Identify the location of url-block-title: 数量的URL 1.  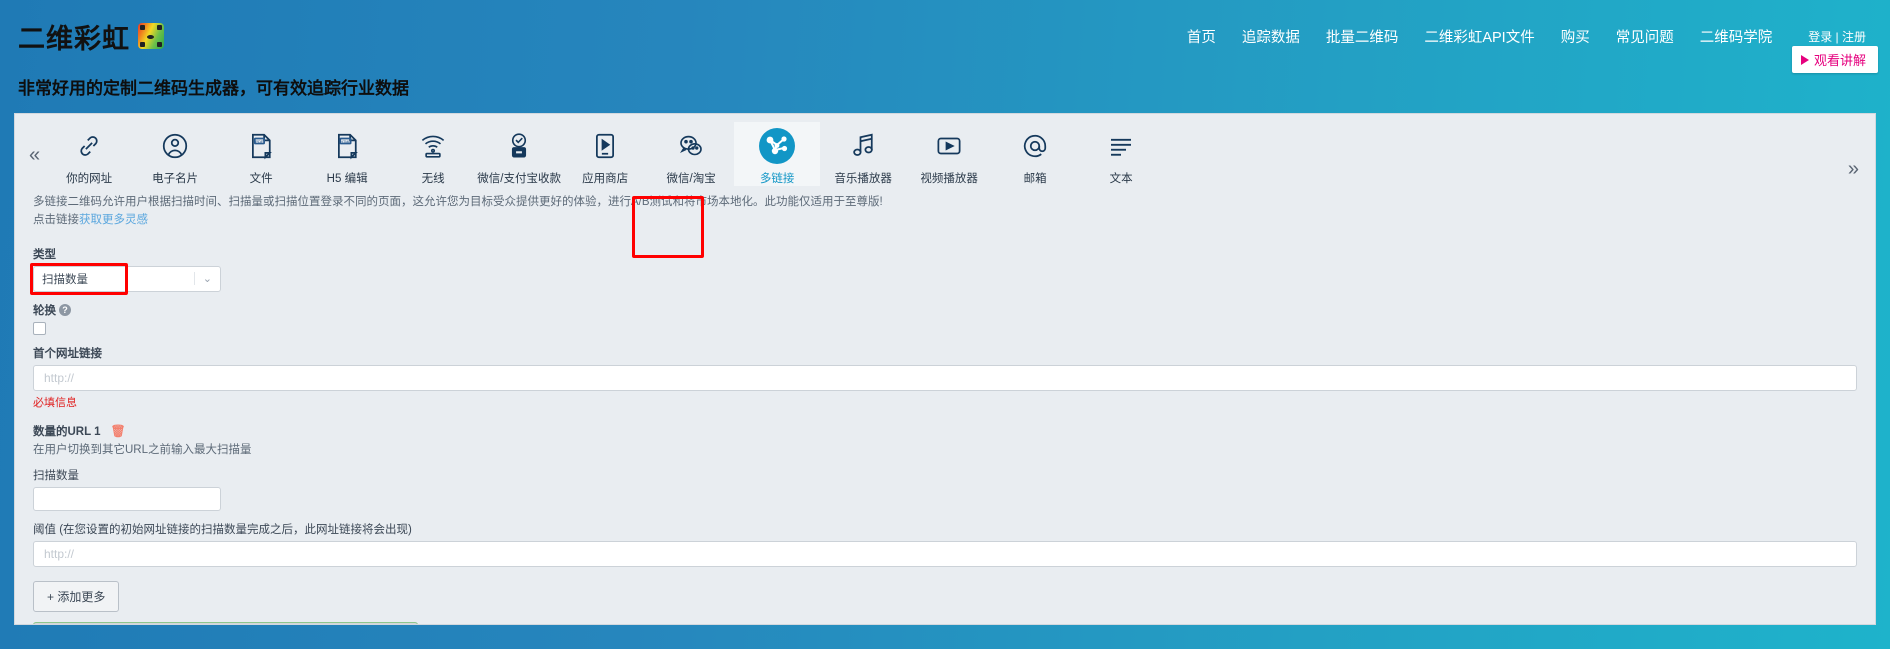
(67, 431).